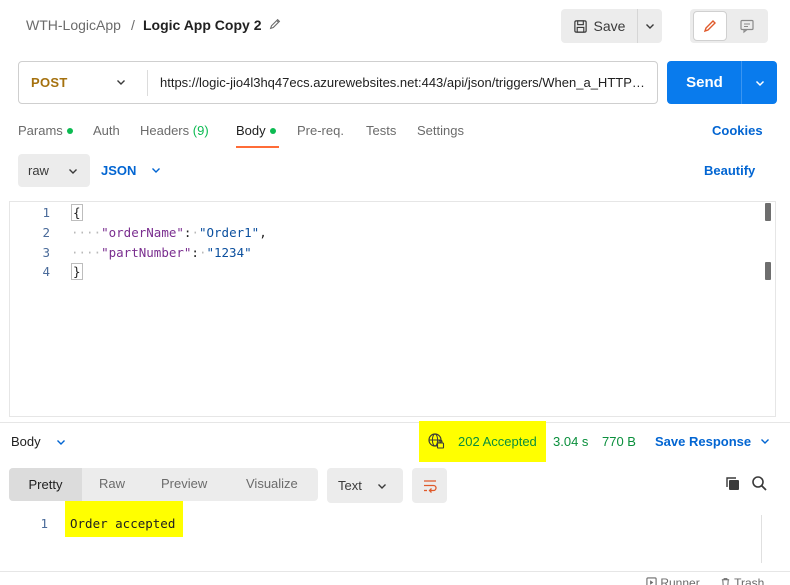 Image resolution: width=790 pixels, height=585 pixels. I want to click on response-time: 3.04 s, so click(570, 441).